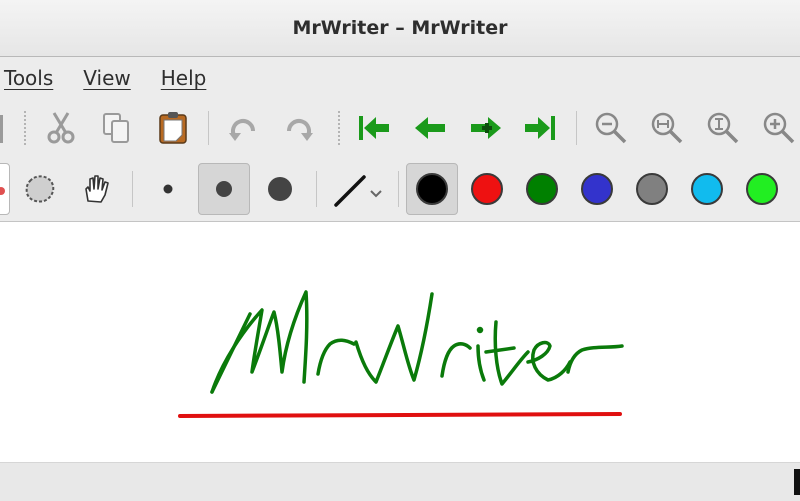  I want to click on first-page-icon, so click(374, 128).